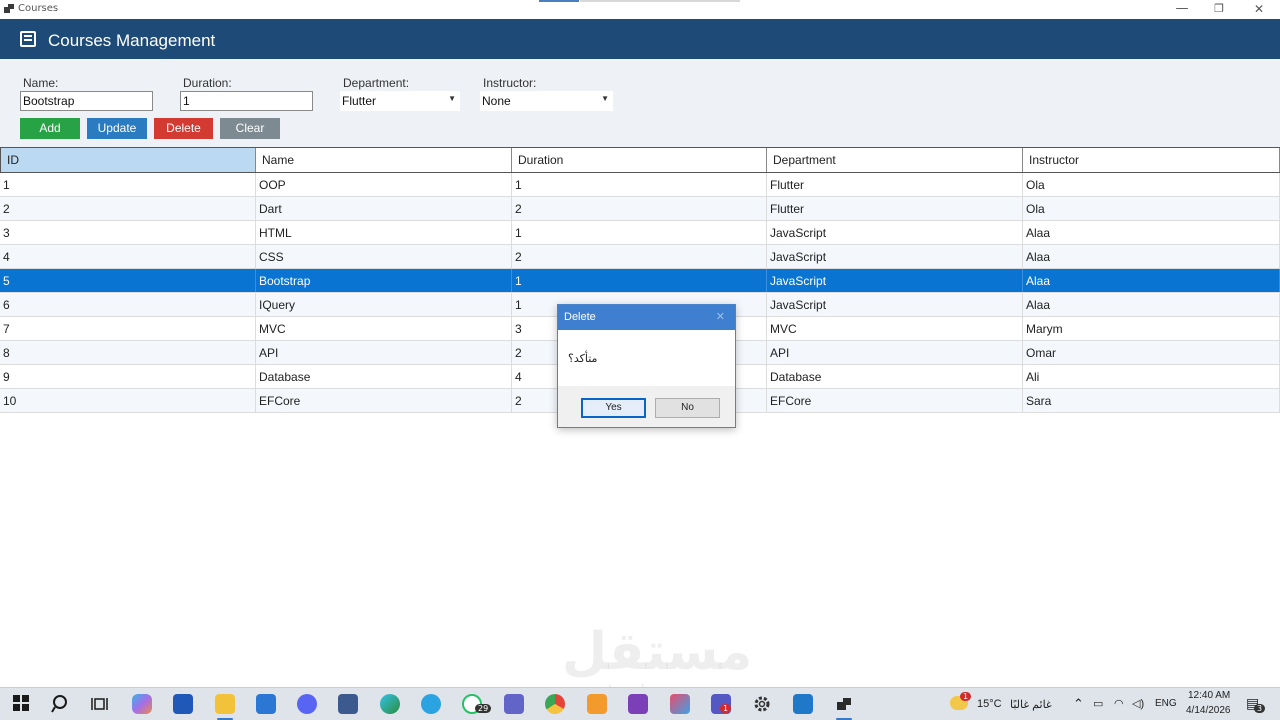 Image resolution: width=1280 pixels, height=720 pixels. I want to click on maximize-button: ❐, so click(1219, 9).